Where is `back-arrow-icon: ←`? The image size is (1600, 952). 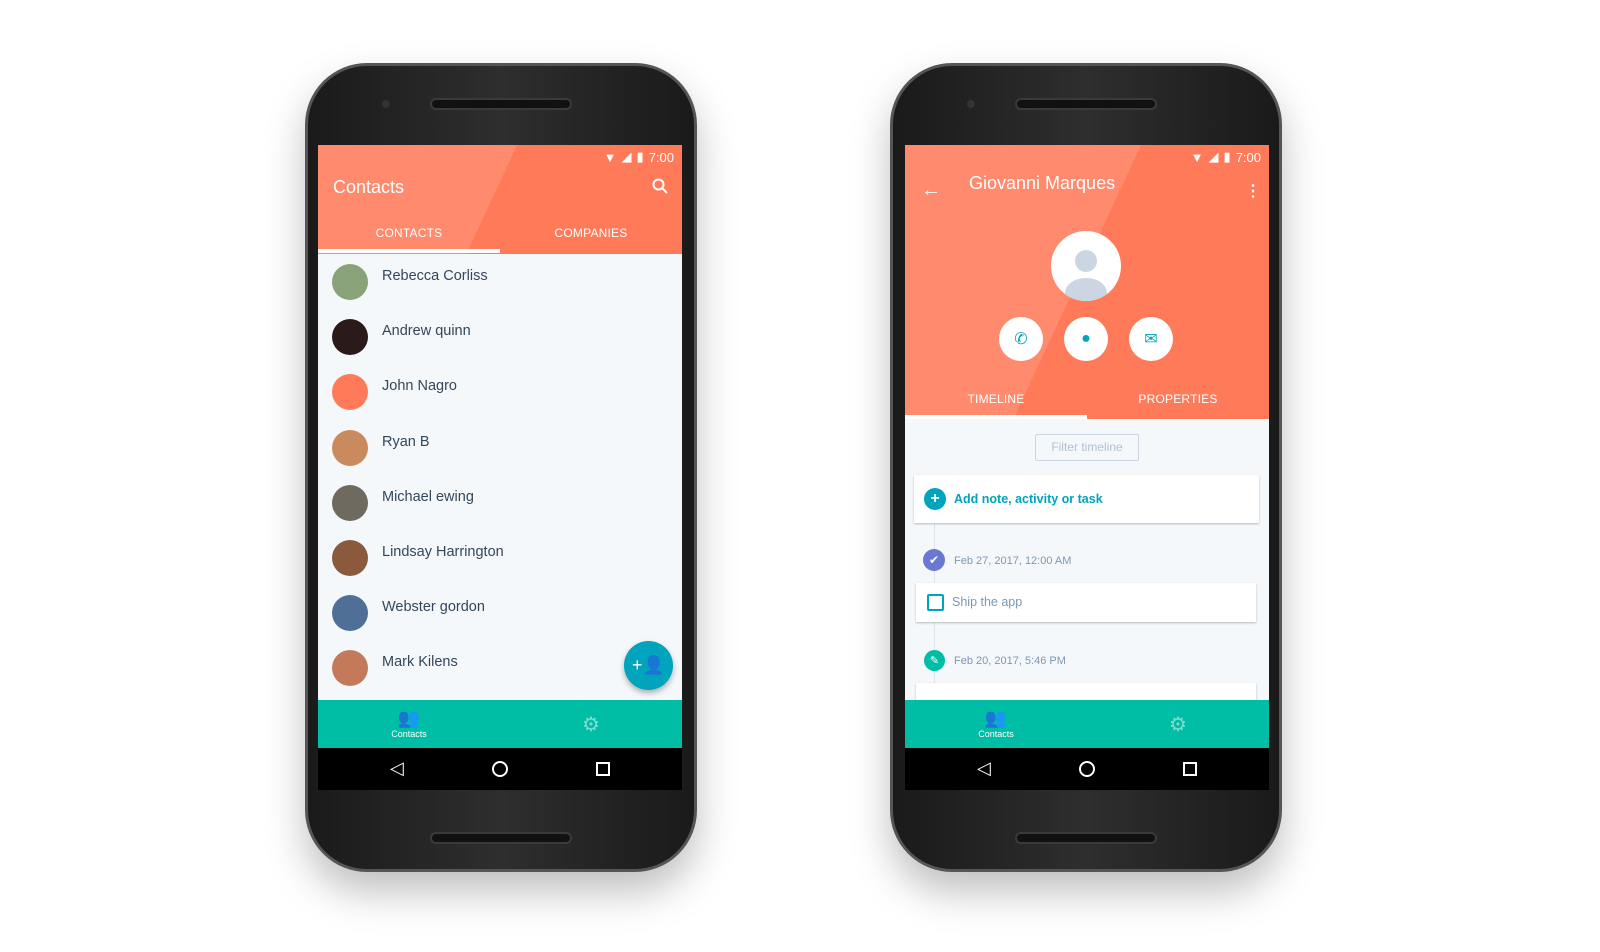
back-arrow-icon: ← is located at coordinates (931, 190).